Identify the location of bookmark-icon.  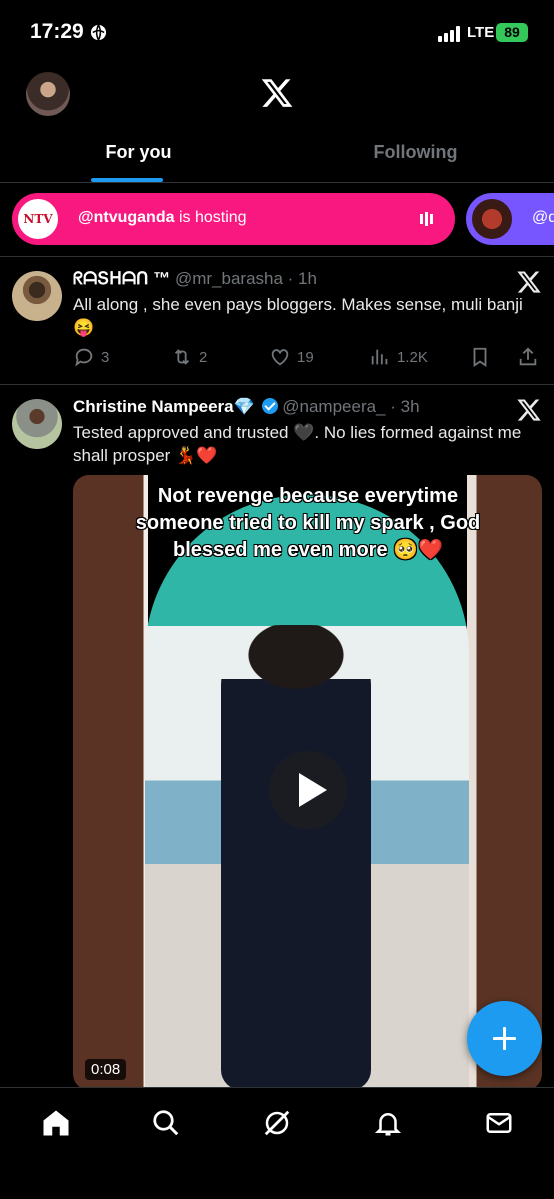
(480, 357).